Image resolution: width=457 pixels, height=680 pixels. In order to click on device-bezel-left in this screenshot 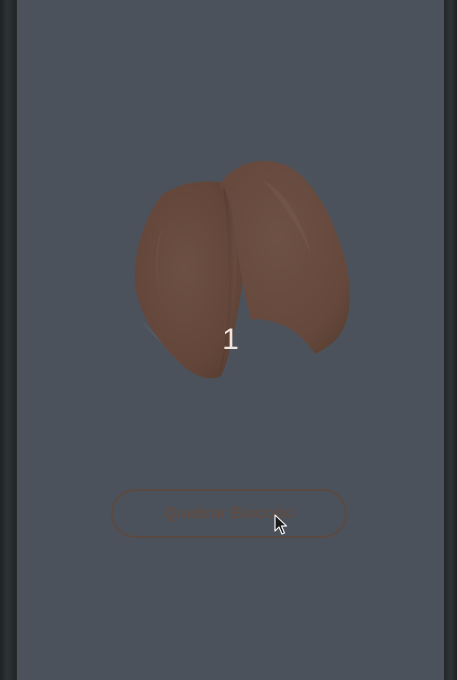, I will do `click(8, 340)`.